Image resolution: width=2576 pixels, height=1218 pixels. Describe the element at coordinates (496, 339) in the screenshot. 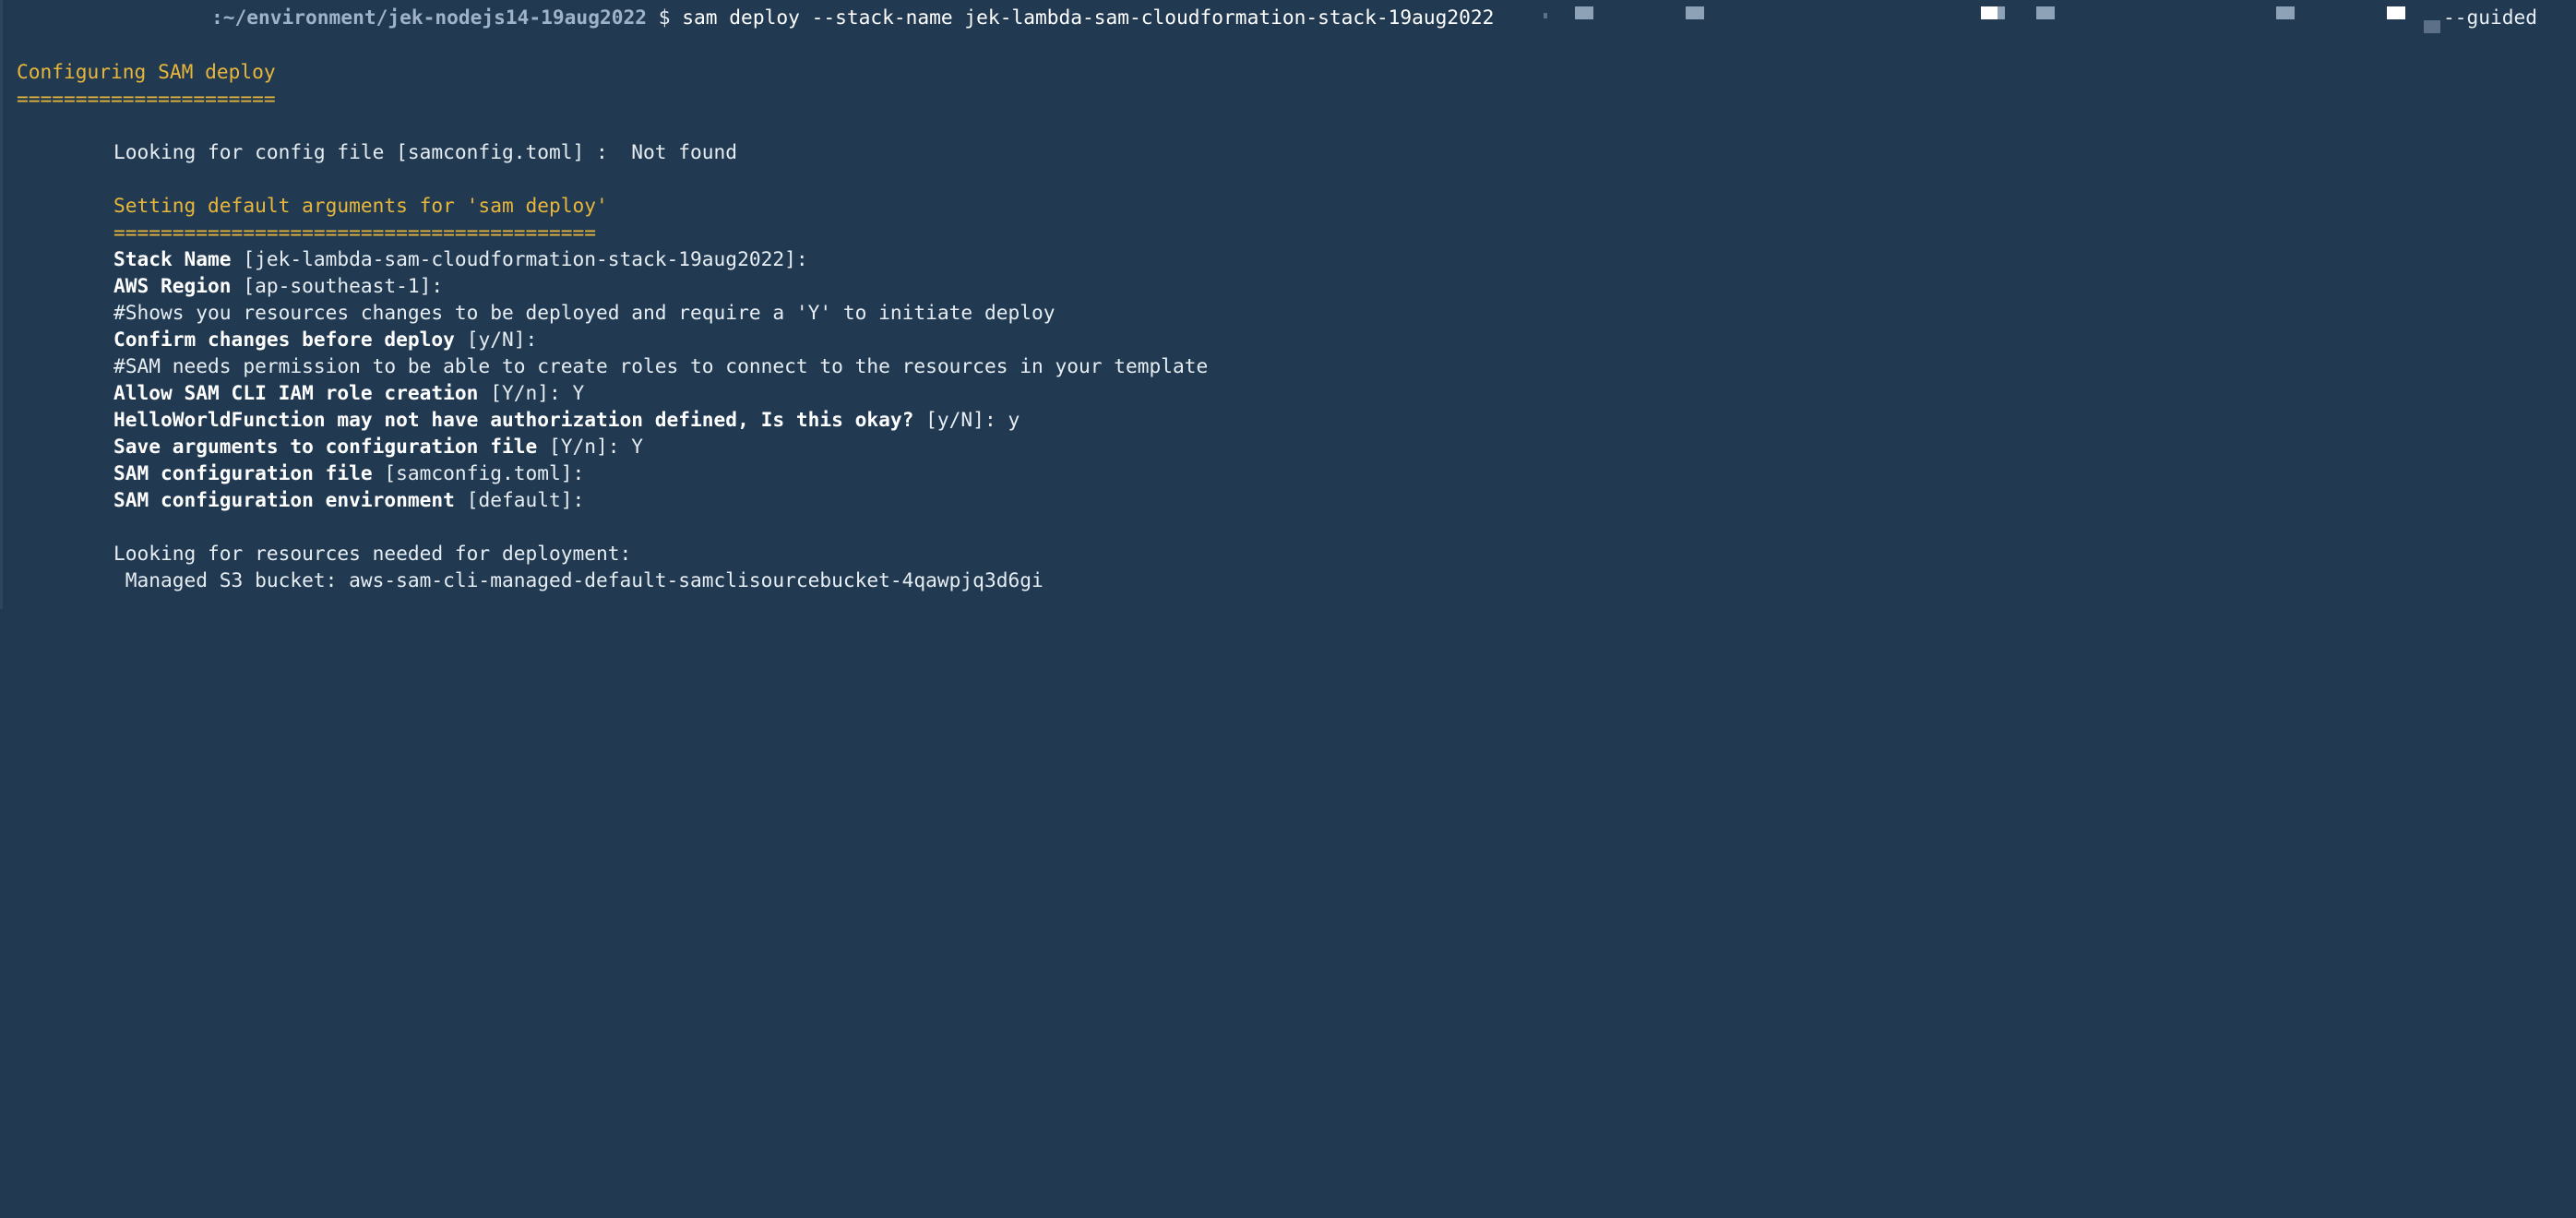

I see `confirm-value: [y/N]:` at that location.